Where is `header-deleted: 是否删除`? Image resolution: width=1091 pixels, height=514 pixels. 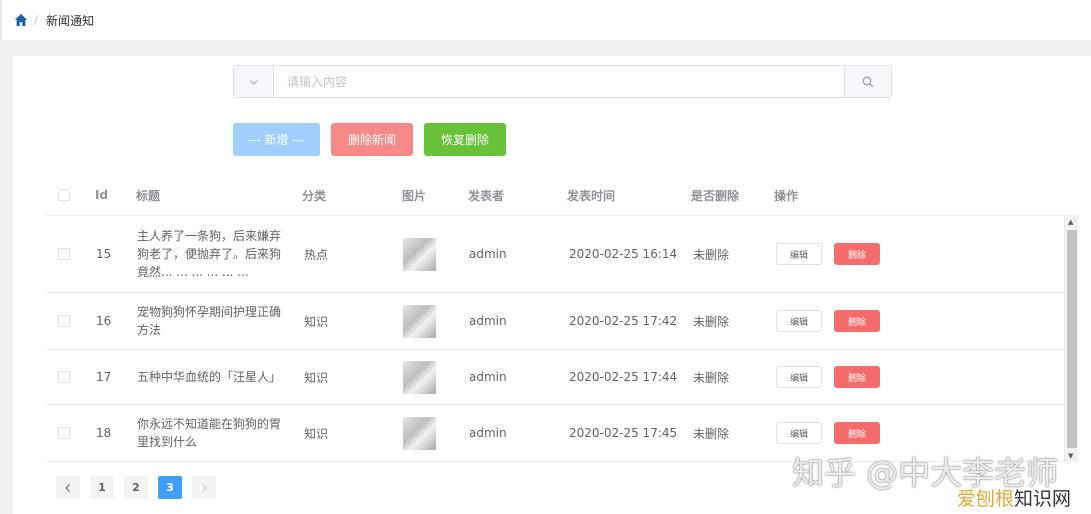
header-deleted: 是否删除 is located at coordinates (715, 195).